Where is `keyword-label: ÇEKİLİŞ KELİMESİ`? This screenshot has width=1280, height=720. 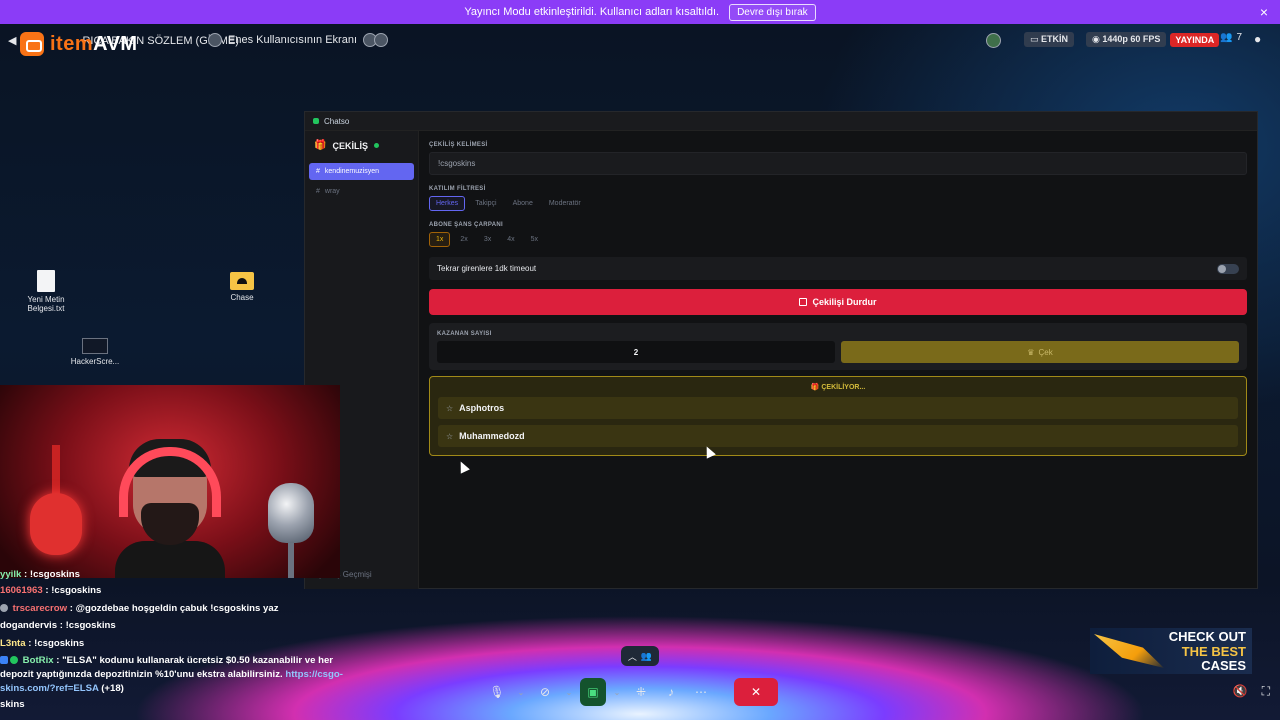 keyword-label: ÇEKİLİŞ KELİMESİ is located at coordinates (458, 145).